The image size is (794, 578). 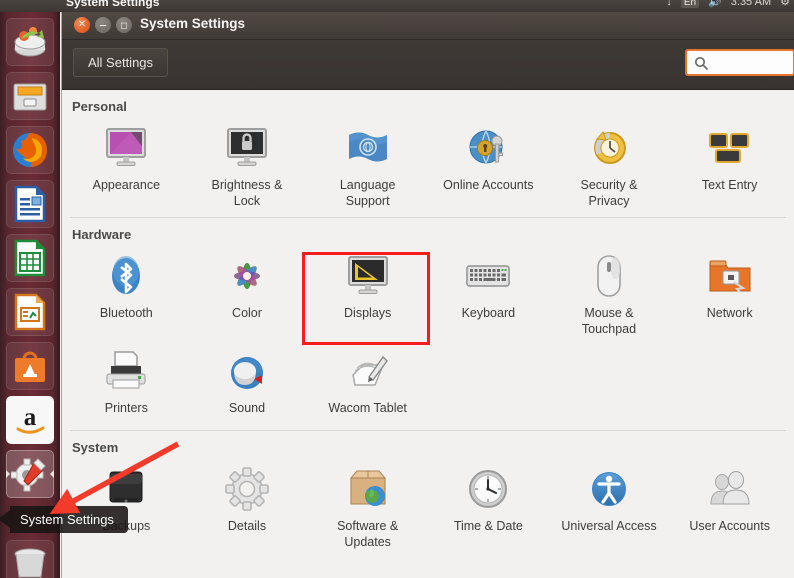 I want to click on launcher-item-writer, so click(x=30, y=204).